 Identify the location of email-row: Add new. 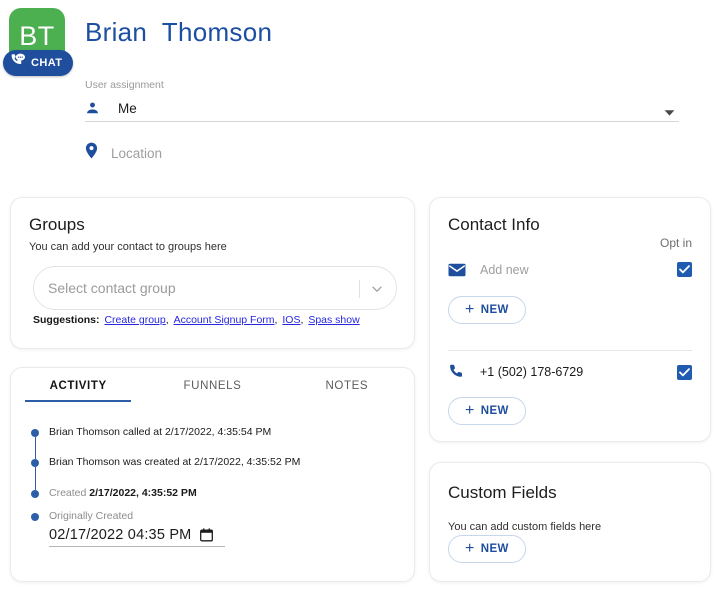
(570, 269).